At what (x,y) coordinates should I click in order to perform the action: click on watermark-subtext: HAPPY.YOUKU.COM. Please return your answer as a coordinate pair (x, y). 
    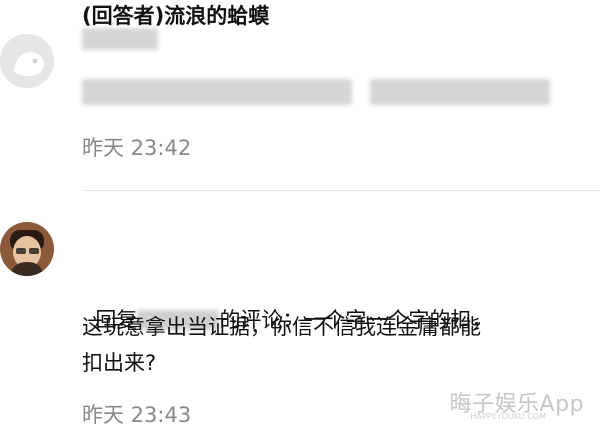
    Looking at the image, I should click on (508, 416).